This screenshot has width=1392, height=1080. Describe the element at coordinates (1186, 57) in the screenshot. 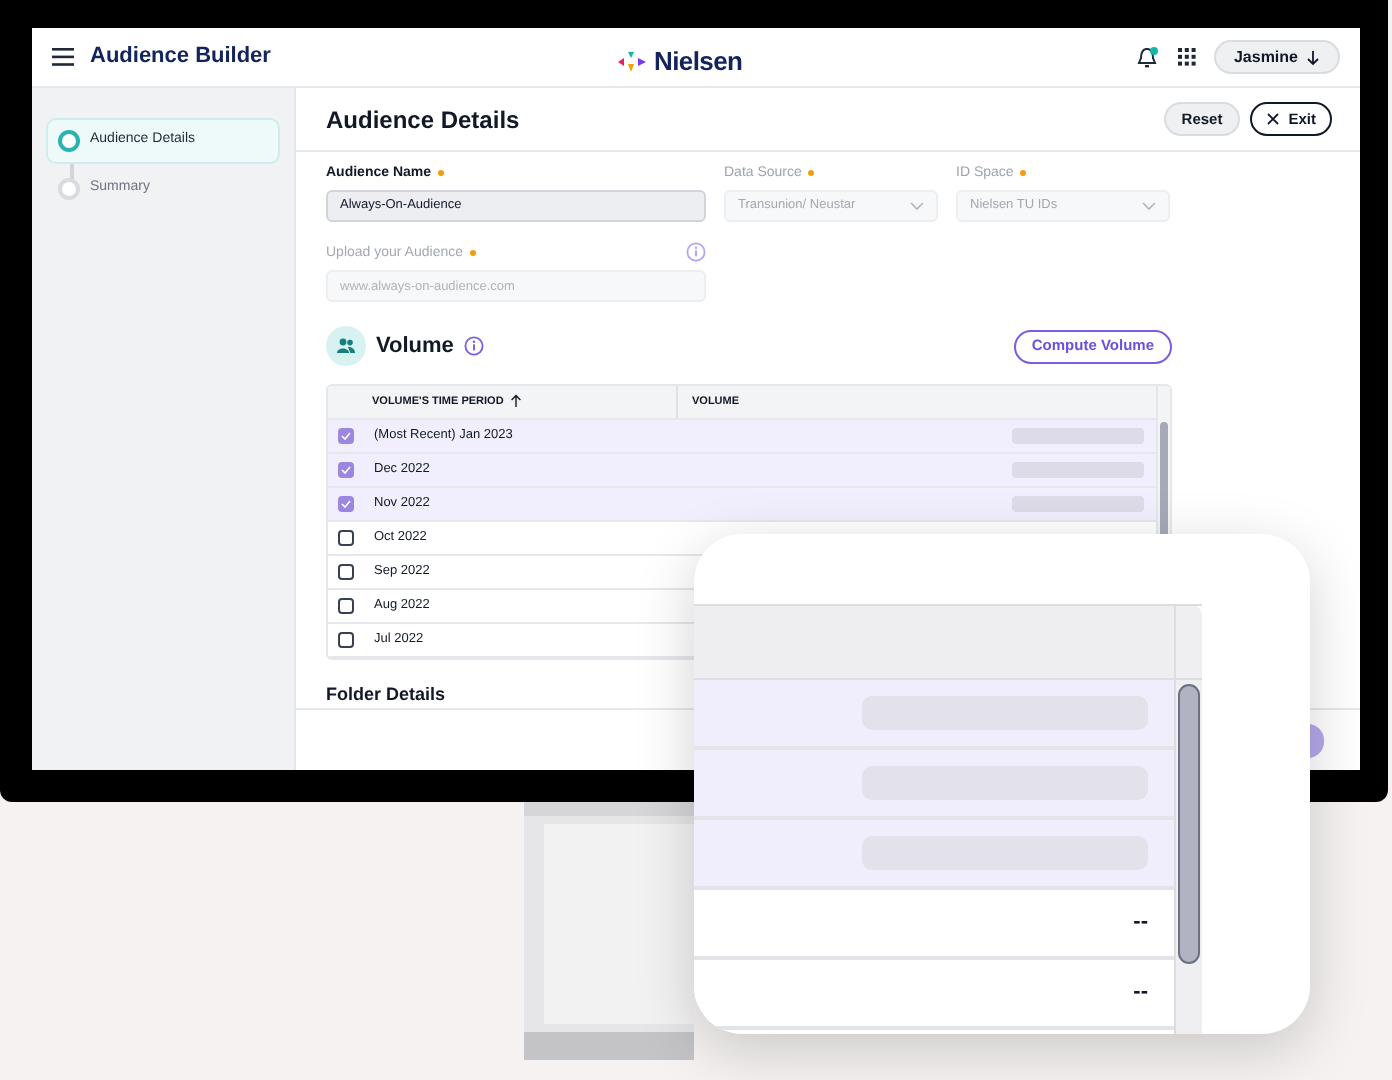

I see `apps-grid-icon` at that location.